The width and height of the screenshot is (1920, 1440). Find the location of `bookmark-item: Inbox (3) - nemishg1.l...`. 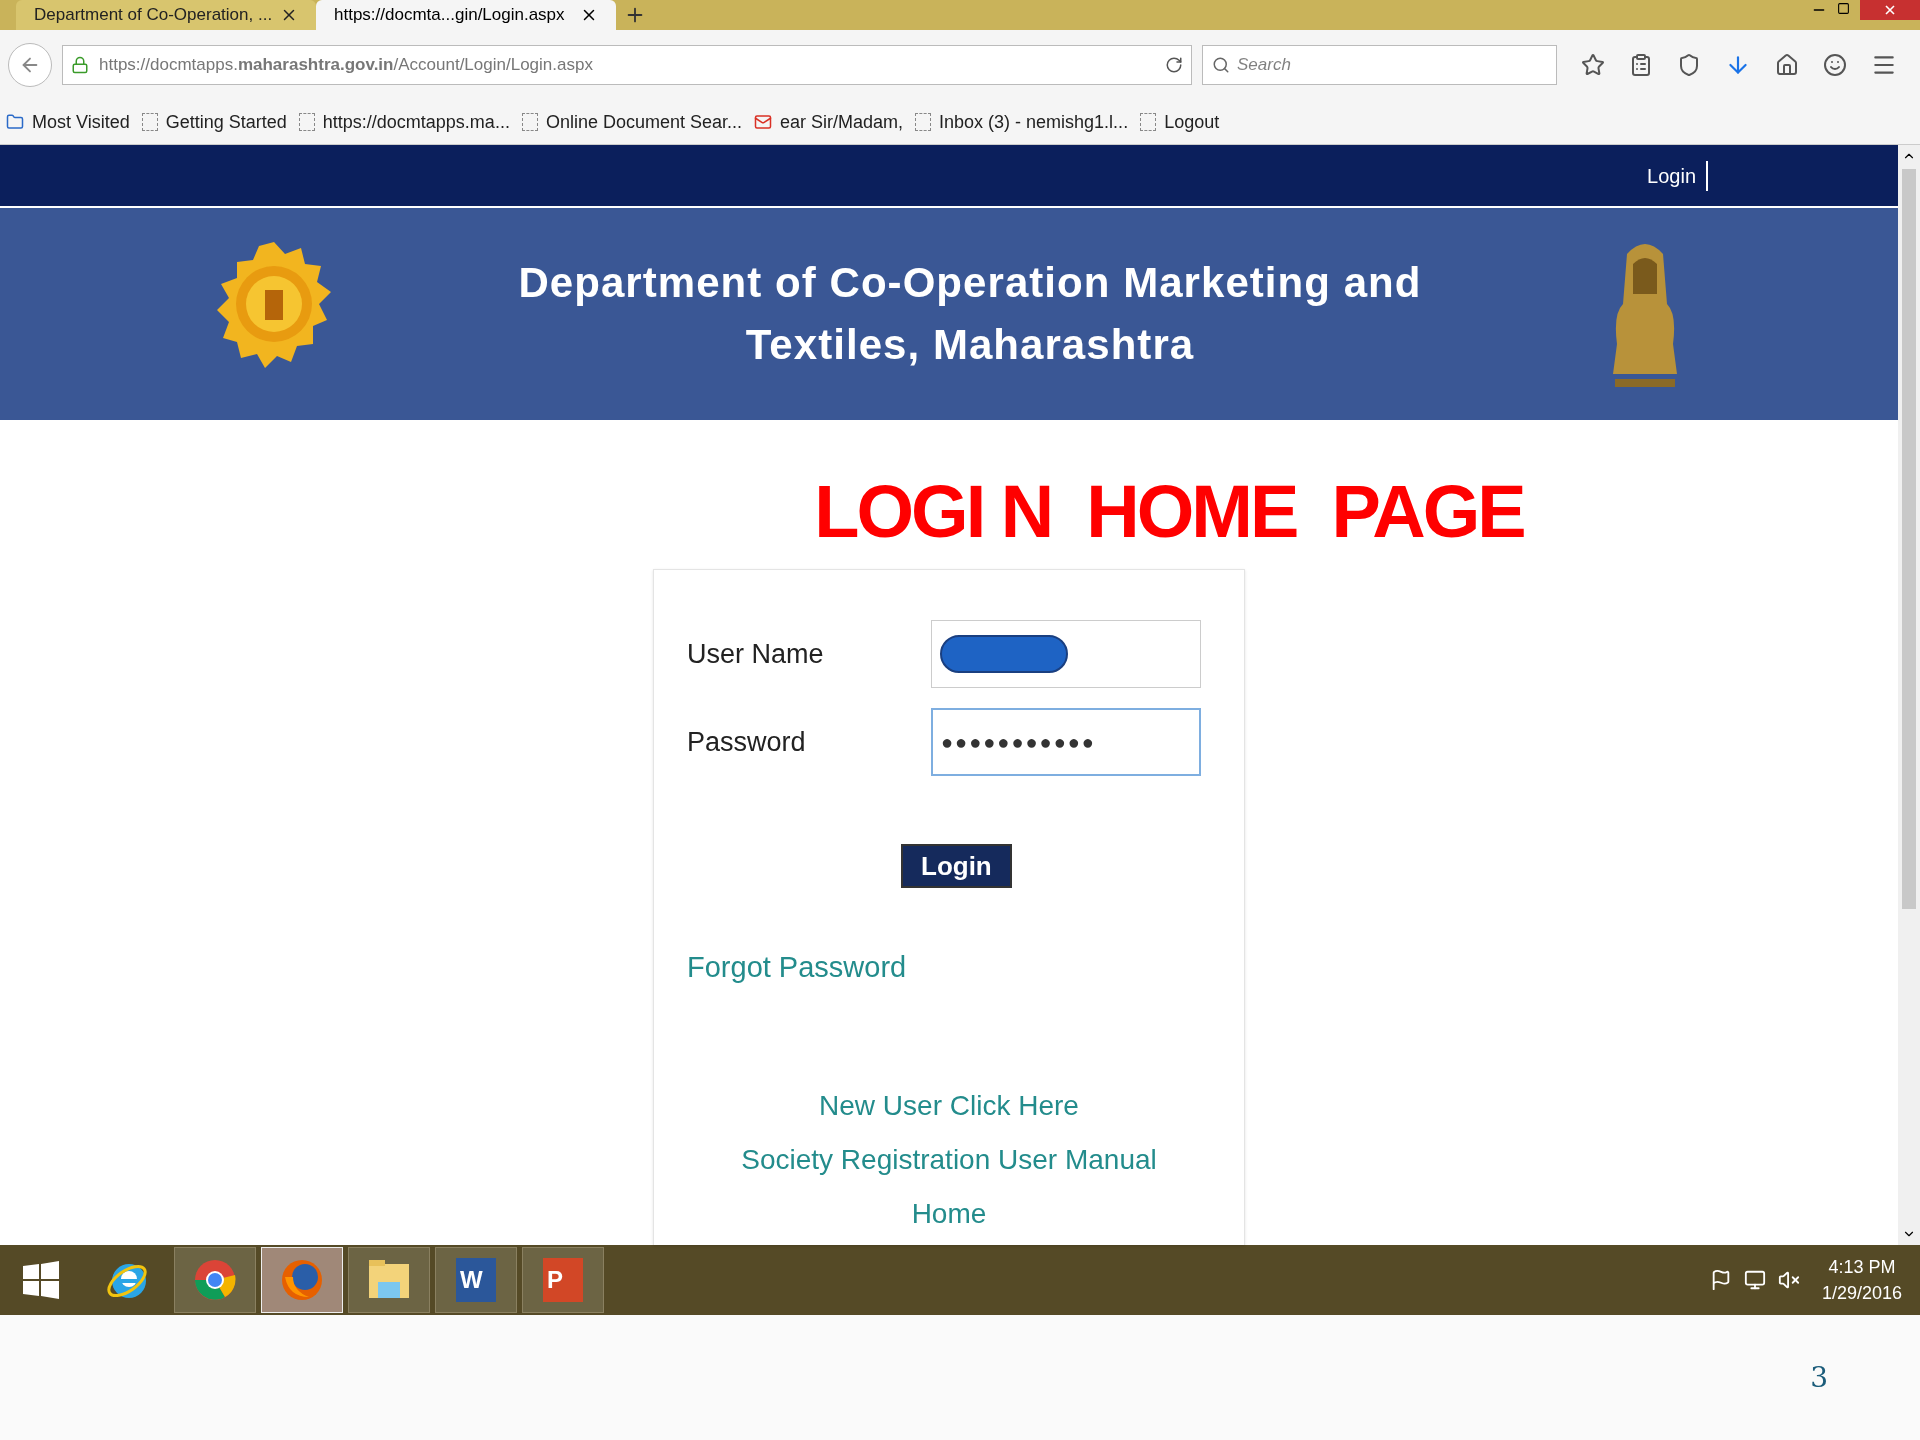

bookmark-item: Inbox (3) - nemishg1.l... is located at coordinates (1022, 122).